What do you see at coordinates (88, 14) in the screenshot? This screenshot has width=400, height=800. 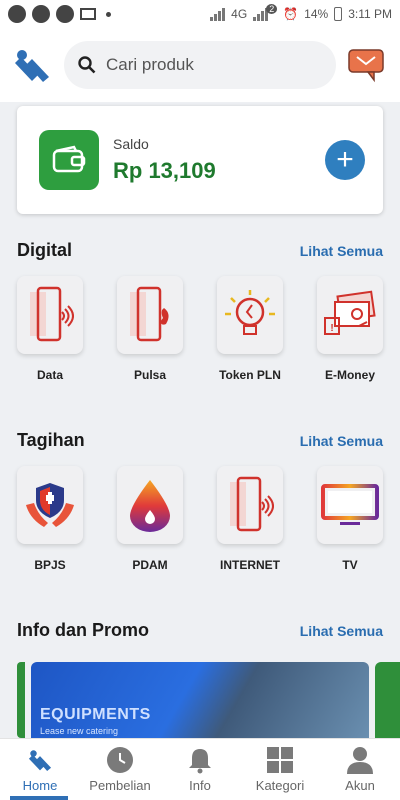 I see `news-icon` at bounding box center [88, 14].